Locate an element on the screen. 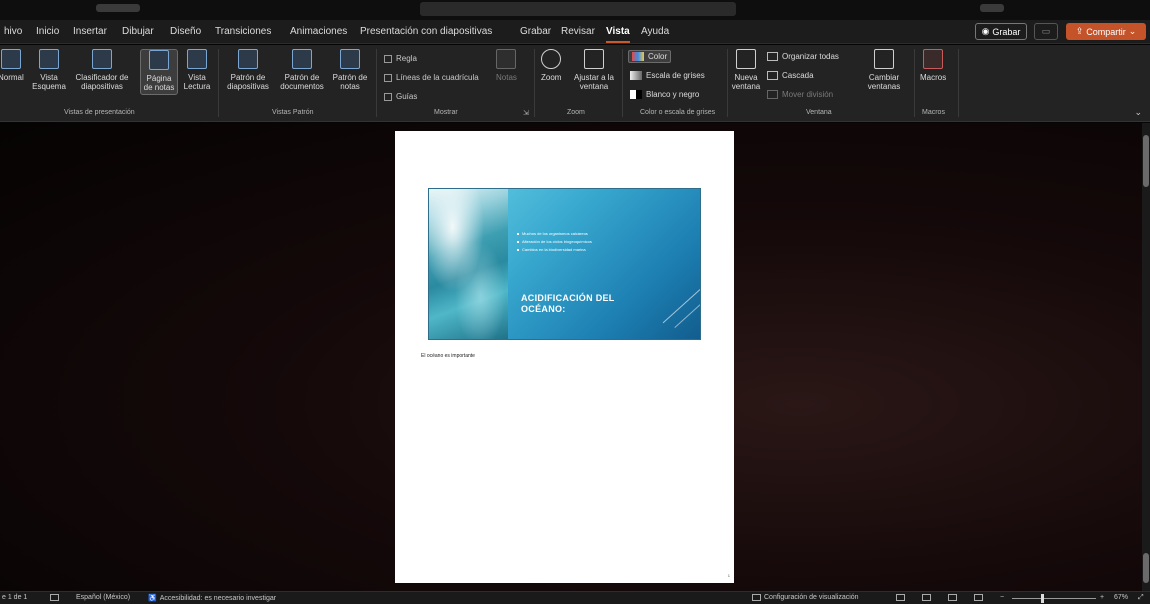 This screenshot has height=604, width=1150. share-icon: ⇪ is located at coordinates (1079, 31).